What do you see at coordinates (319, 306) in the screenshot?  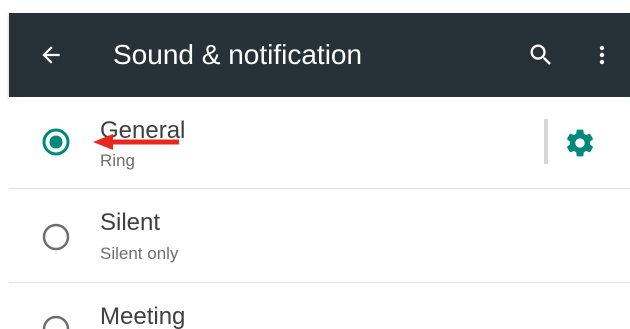 I see `profile-item-meeting: Meeting` at bounding box center [319, 306].